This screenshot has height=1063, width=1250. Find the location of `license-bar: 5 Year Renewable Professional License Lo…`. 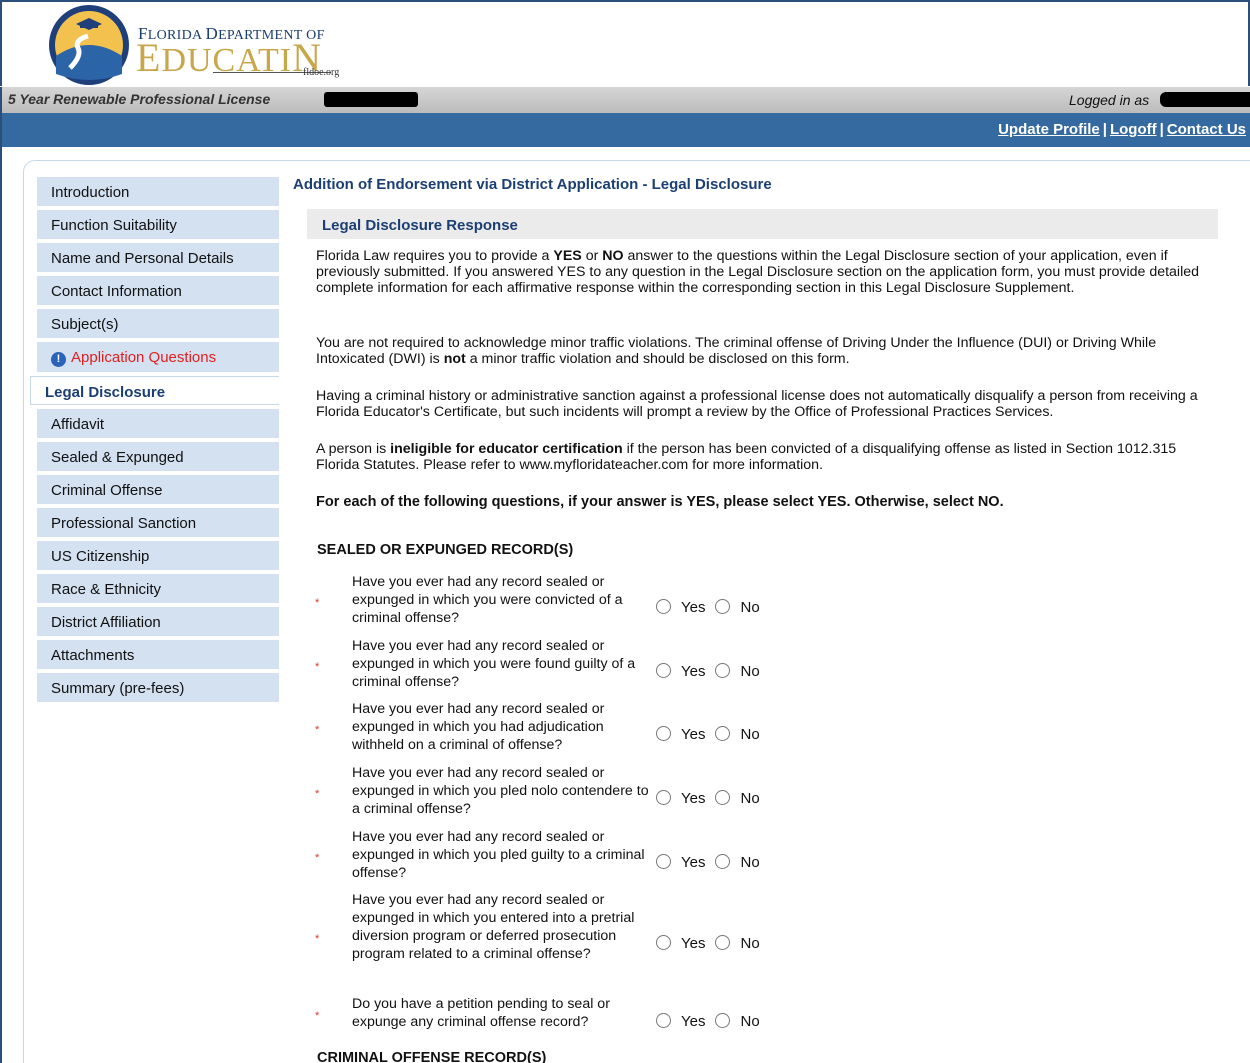

license-bar: 5 Year Renewable Professional License Lo… is located at coordinates (625, 100).